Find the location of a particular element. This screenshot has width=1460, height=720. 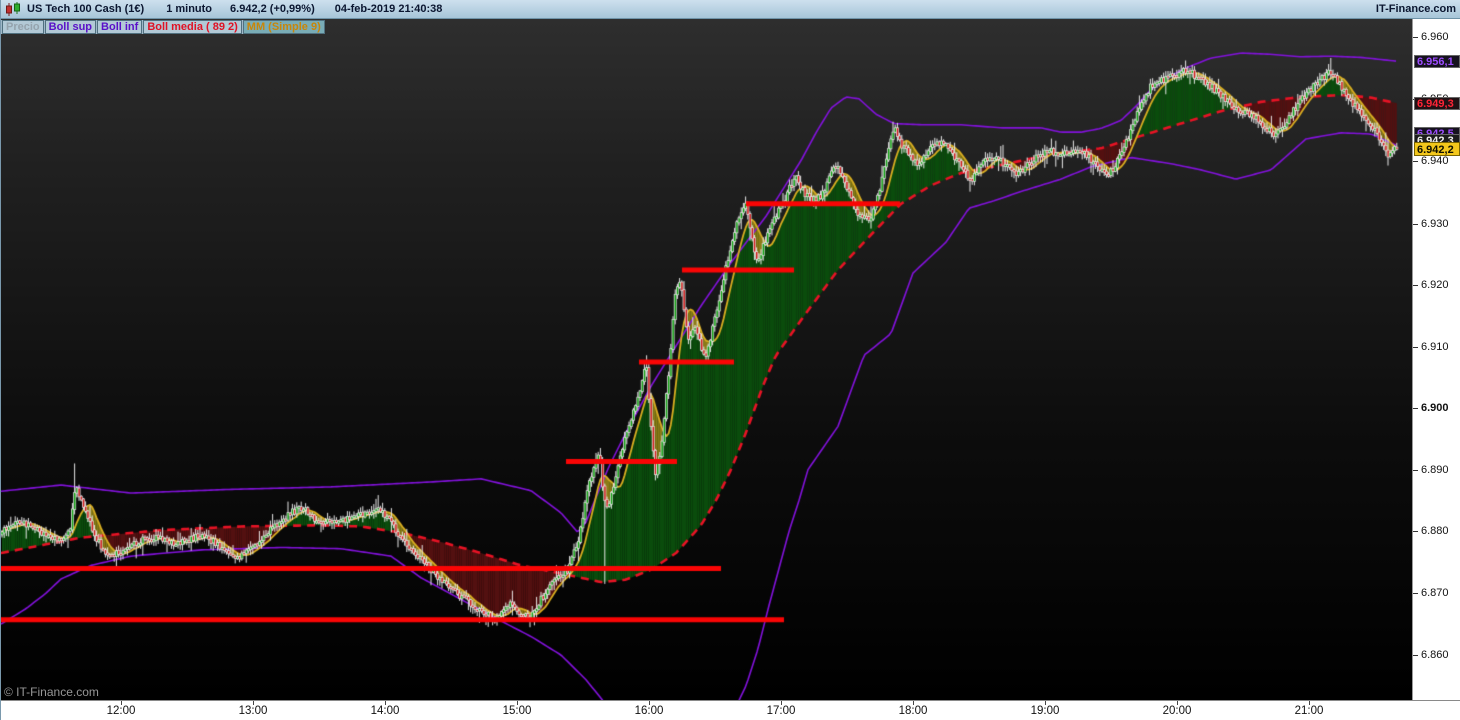

price-tick-label: 6.960 is located at coordinates (1435, 37).